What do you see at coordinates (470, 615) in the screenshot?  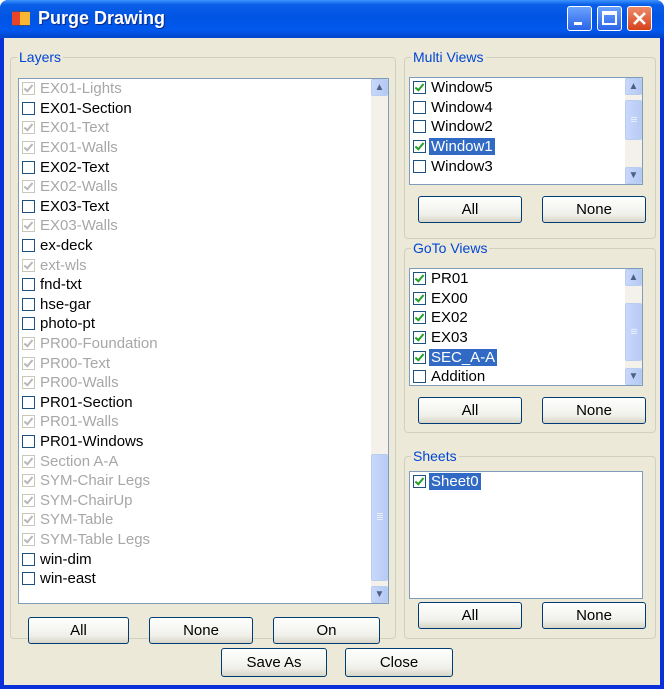 I see `sheets-all-button: All` at bounding box center [470, 615].